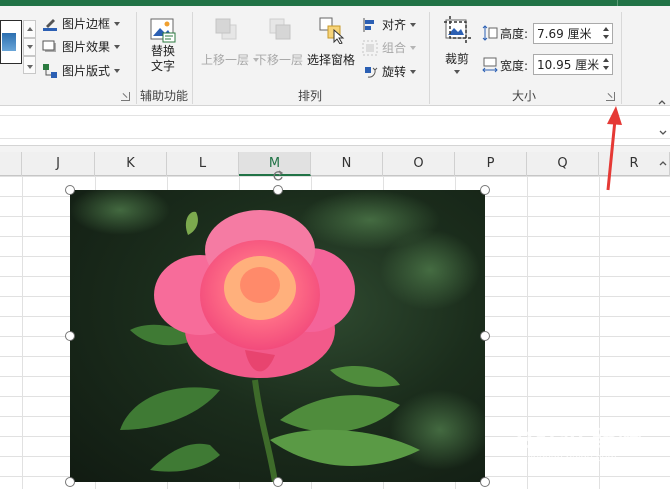 Image resolution: width=670 pixels, height=489 pixels. I want to click on picture-effects-label: 图片效果, so click(86, 47).